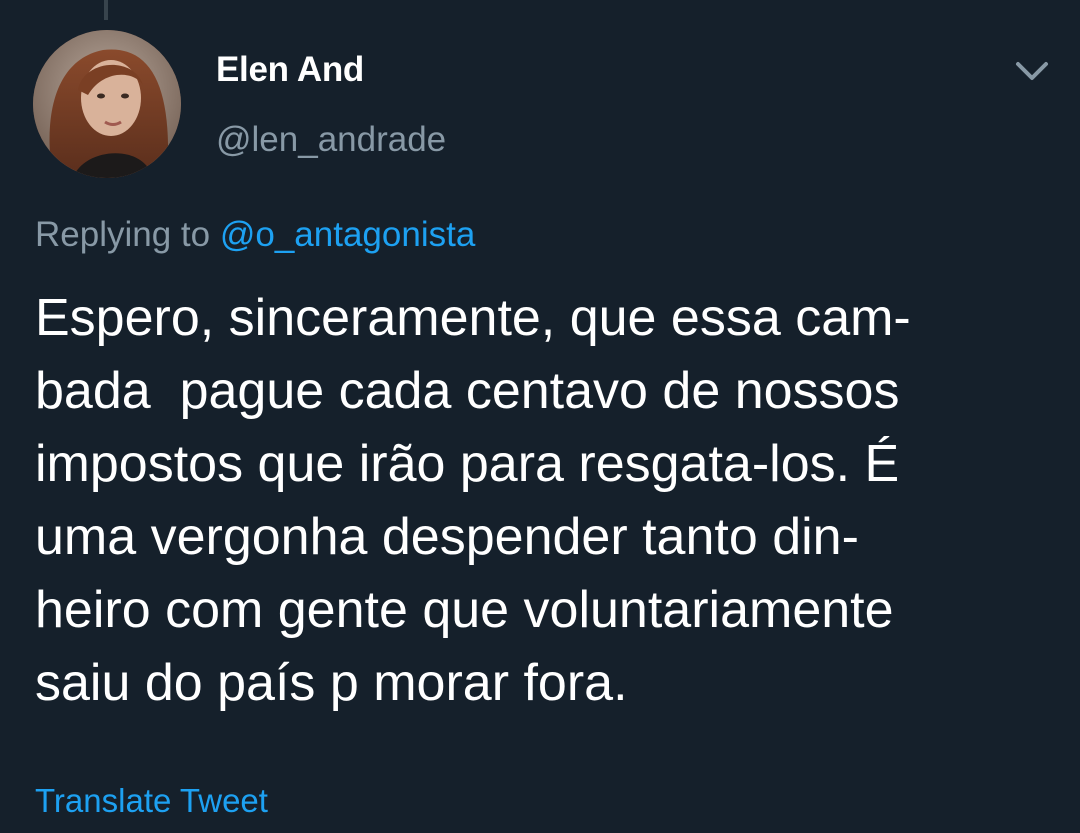  I want to click on tweet-text-line: saiu do país p morar fora., so click(331, 683).